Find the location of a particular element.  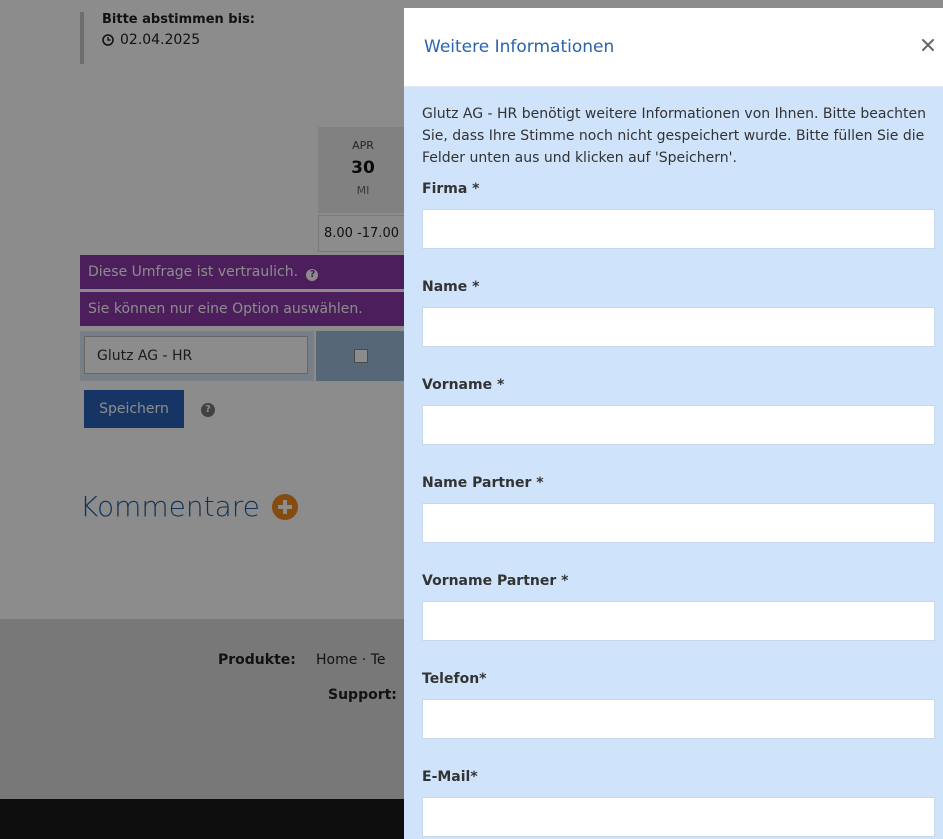

field-email-label: E-Mail* is located at coordinates (450, 777).